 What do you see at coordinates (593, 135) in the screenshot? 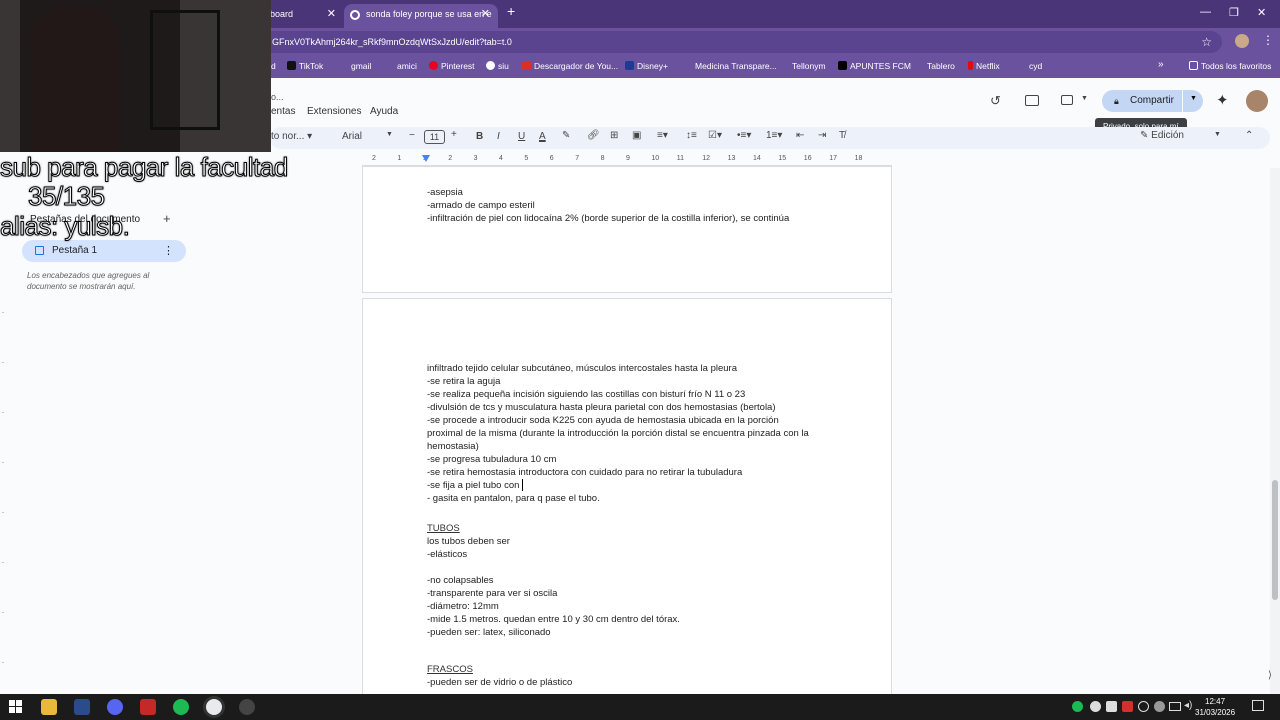
I see `link-icon: 🔗︎` at bounding box center [593, 135].